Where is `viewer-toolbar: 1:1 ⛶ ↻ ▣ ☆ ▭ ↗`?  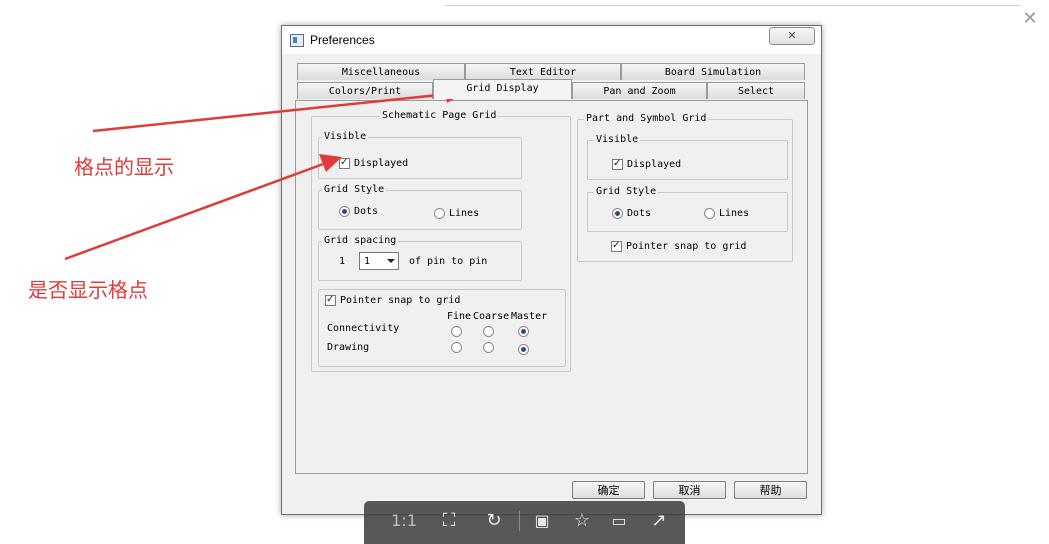 viewer-toolbar: 1:1 ⛶ ↻ ▣ ☆ ▭ ↗ is located at coordinates (524, 522).